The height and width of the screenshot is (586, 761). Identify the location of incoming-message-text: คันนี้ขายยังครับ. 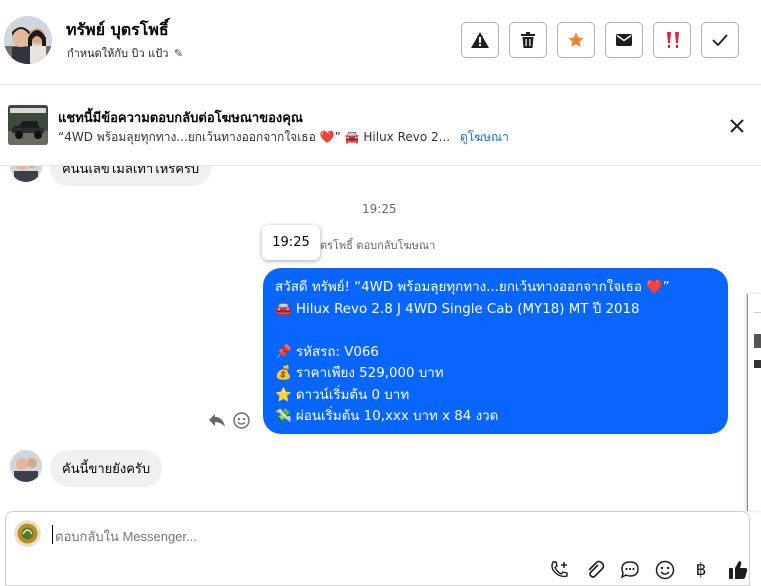
(106, 469).